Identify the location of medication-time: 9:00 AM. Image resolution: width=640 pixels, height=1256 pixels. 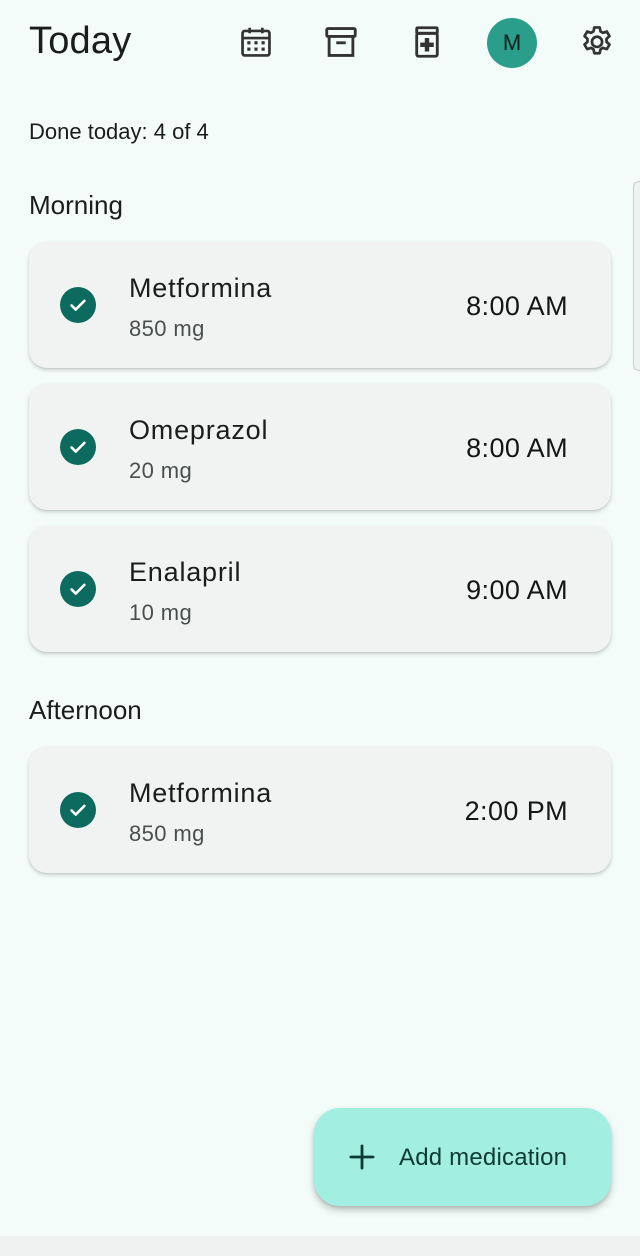
(517, 590).